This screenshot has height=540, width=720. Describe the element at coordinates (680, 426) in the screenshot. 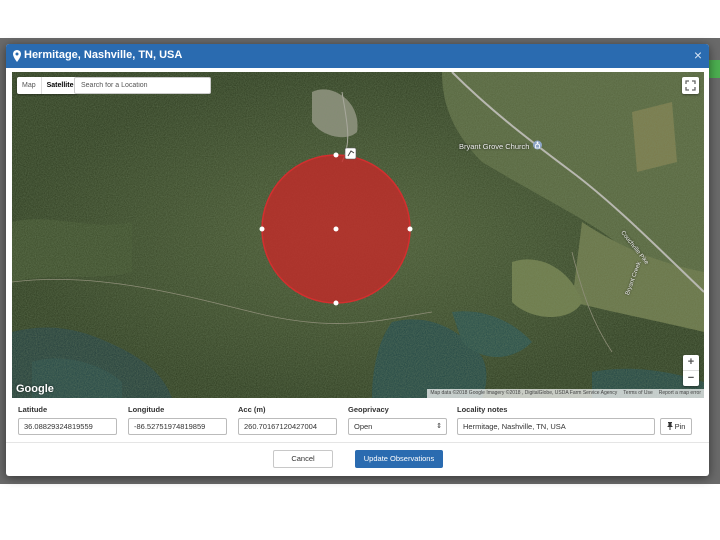

I see `pin-button-label: Pin` at that location.